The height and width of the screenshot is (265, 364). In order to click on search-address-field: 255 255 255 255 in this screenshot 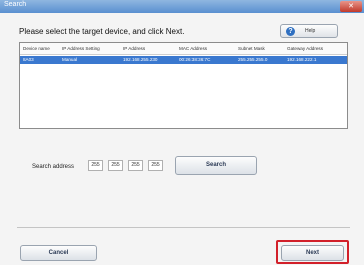, I will do `click(125, 165)`.